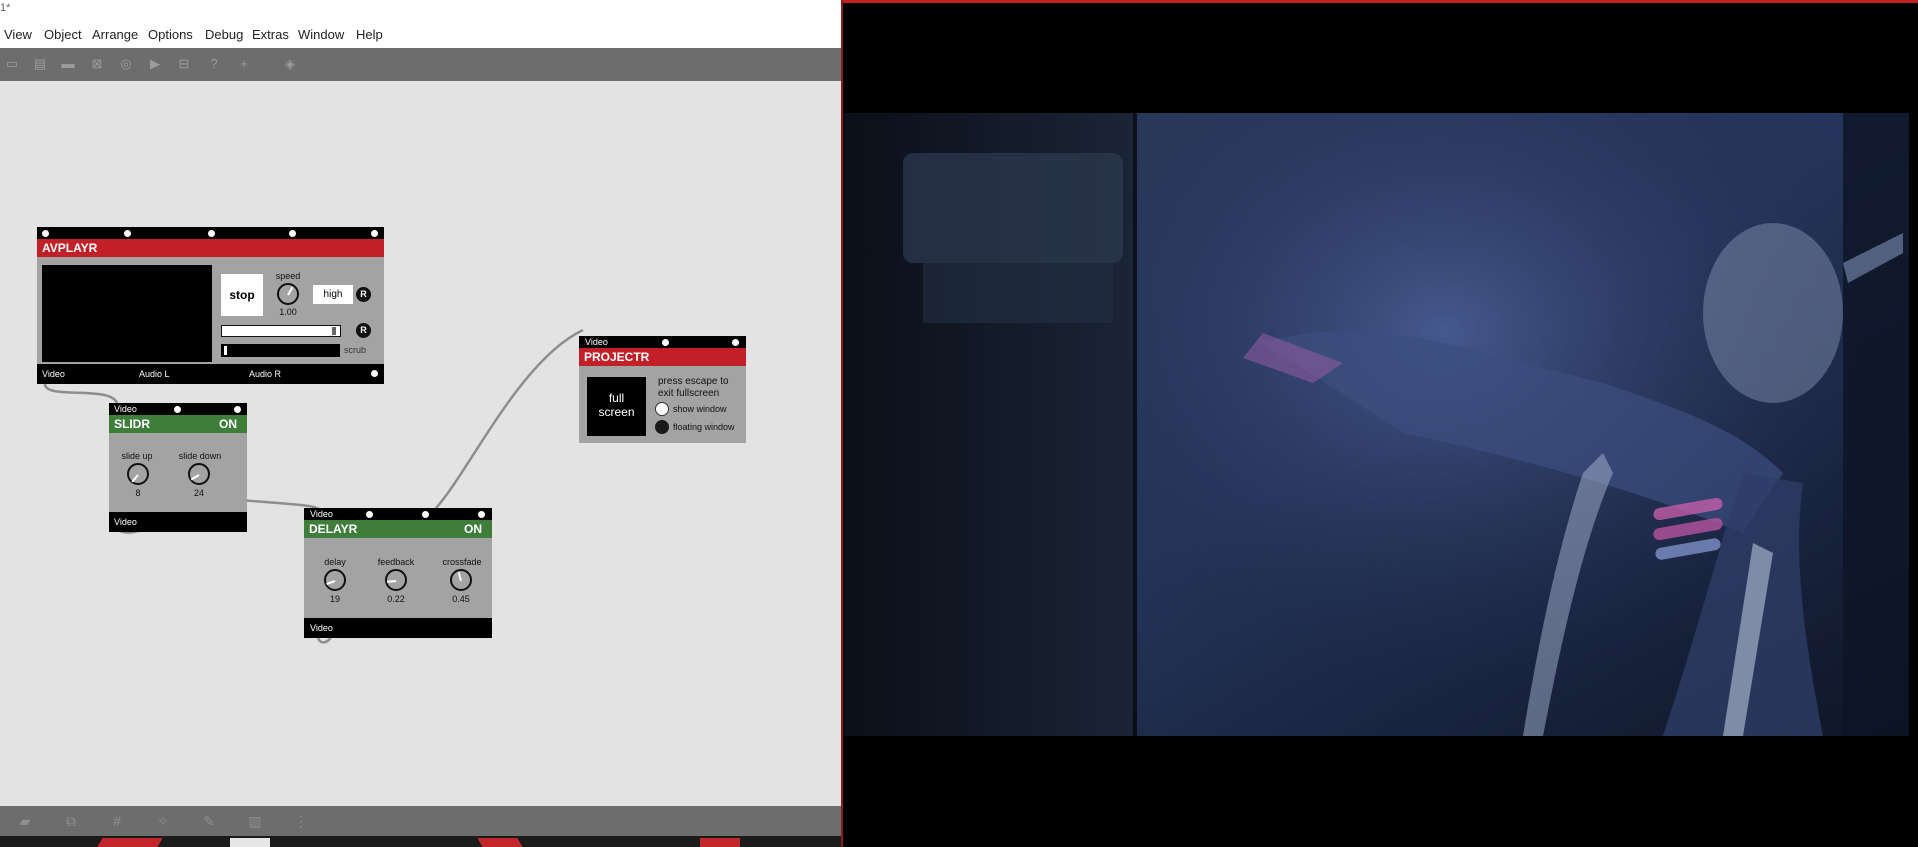  Describe the element at coordinates (662, 409) in the screenshot. I see `show-window-toggle` at that location.